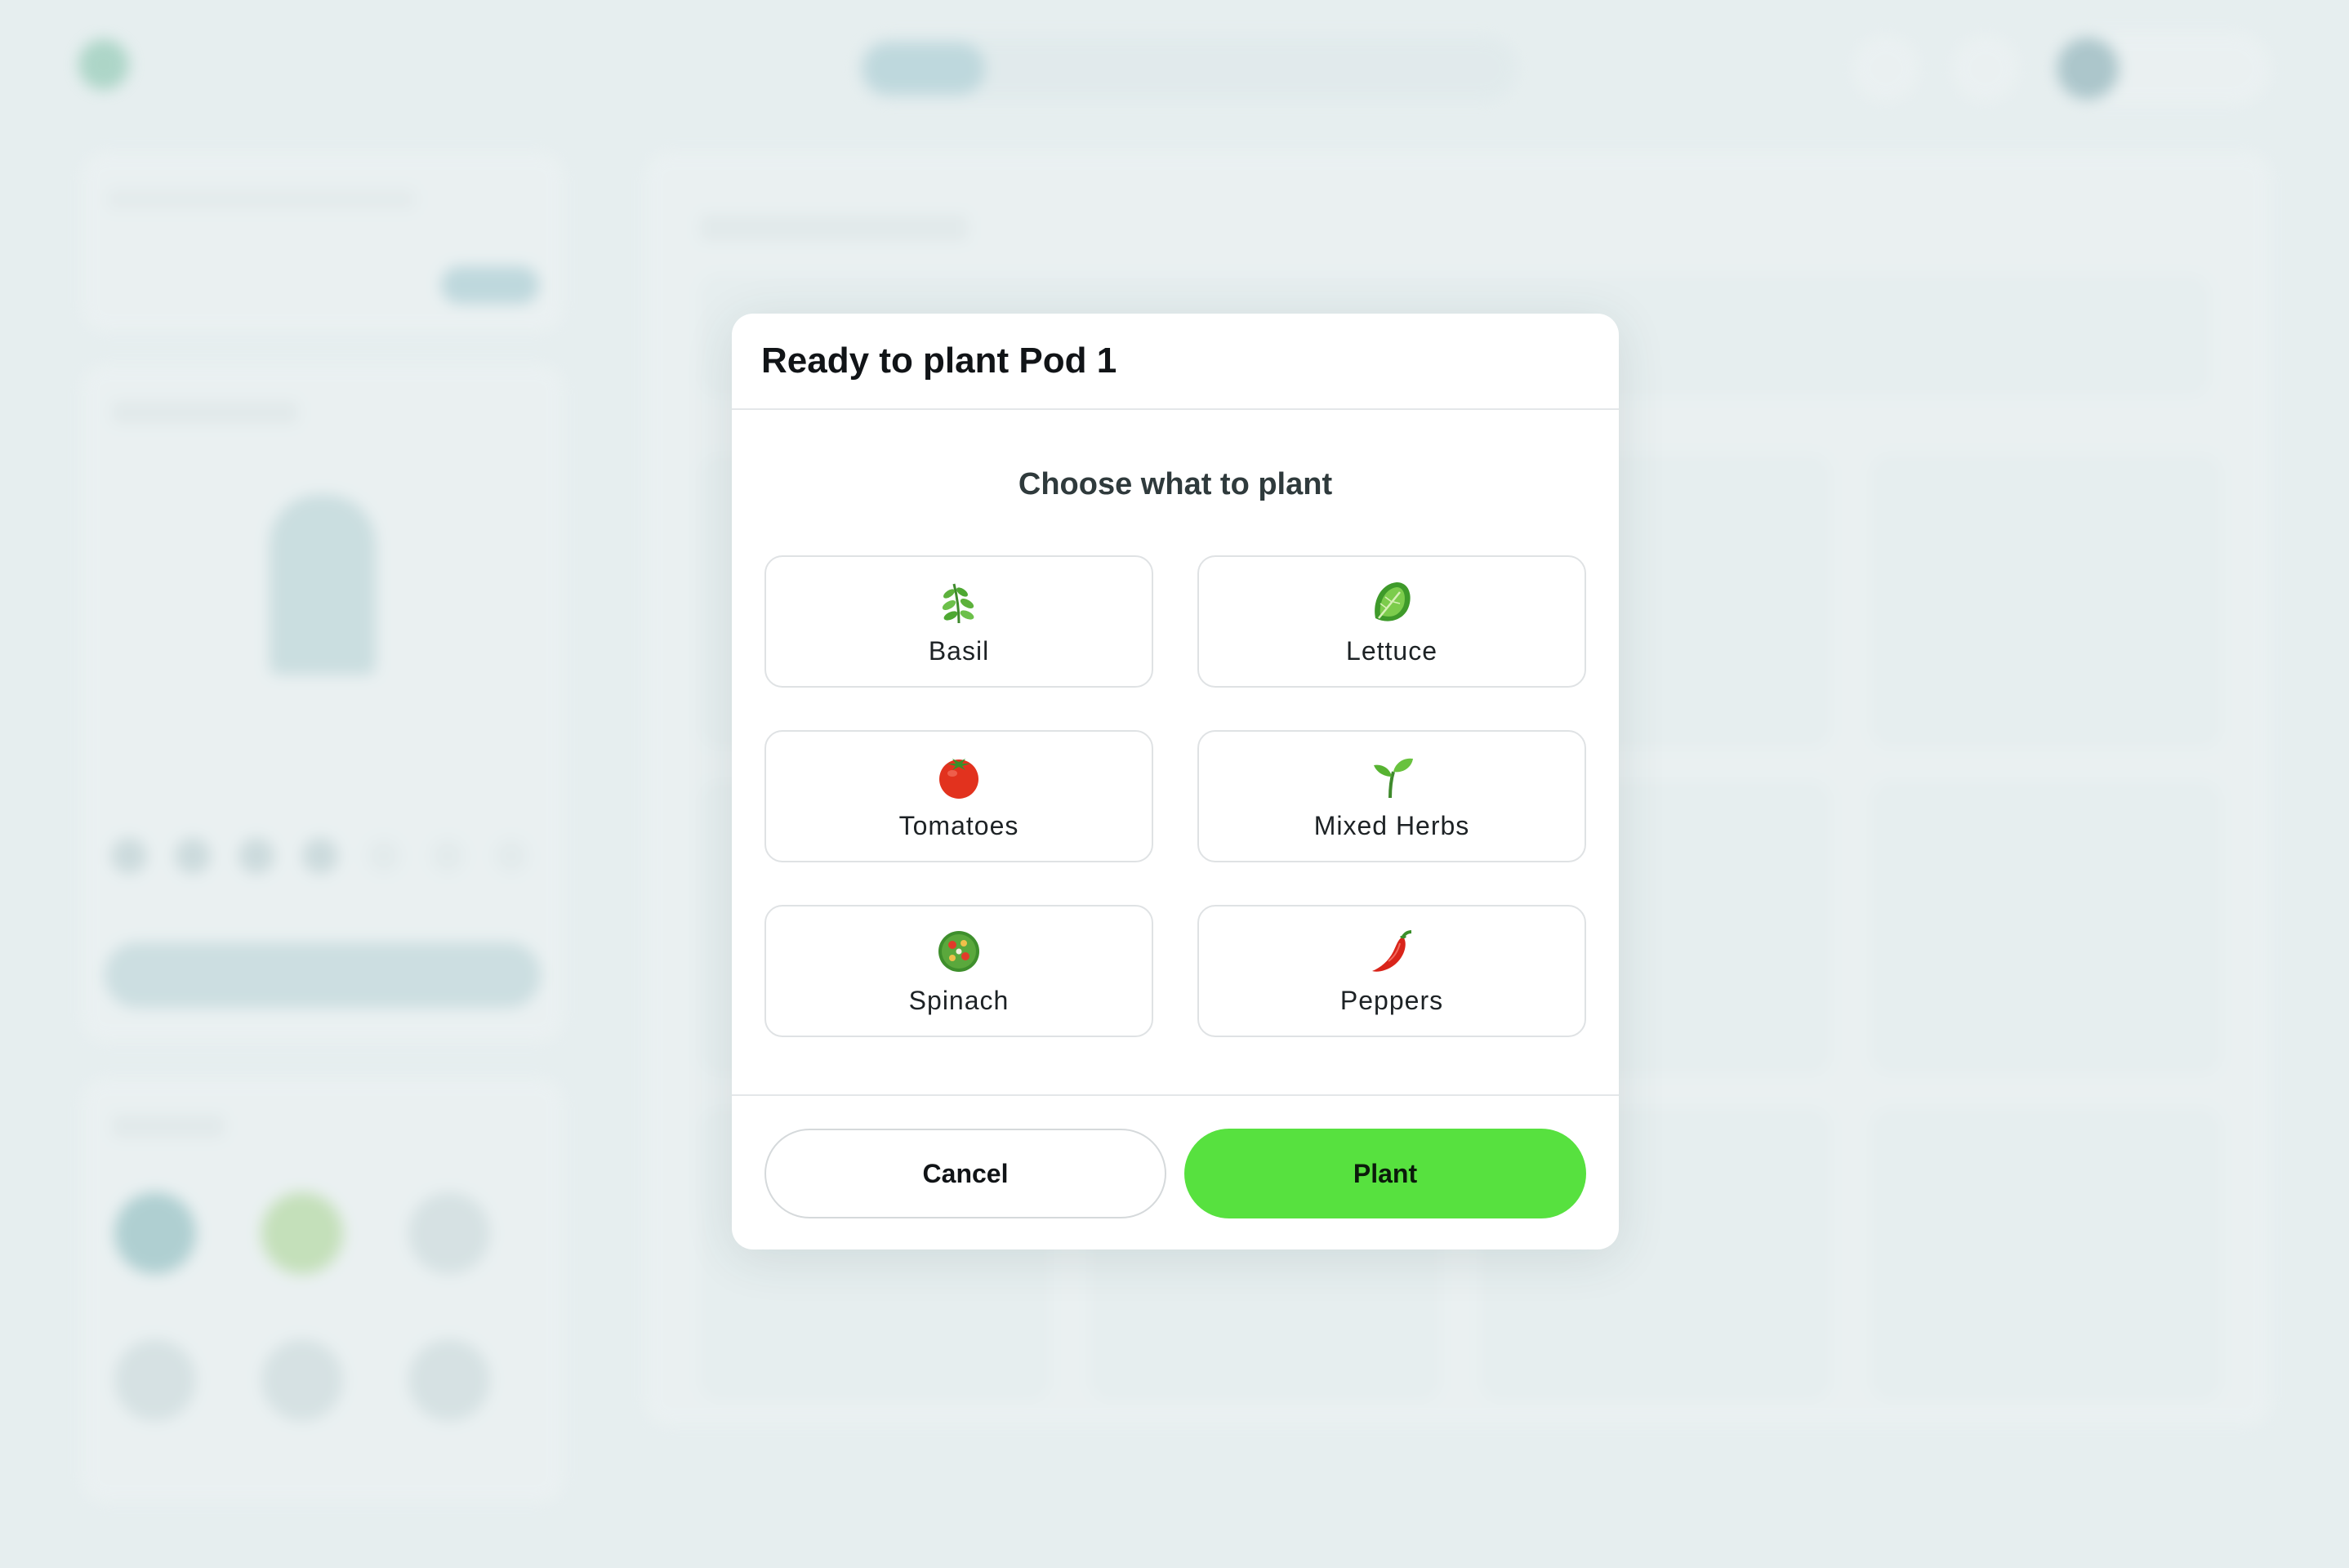 This screenshot has width=2349, height=1568. Describe the element at coordinates (1391, 621) in the screenshot. I see `plant-option-lettuce: Lettuce` at that location.